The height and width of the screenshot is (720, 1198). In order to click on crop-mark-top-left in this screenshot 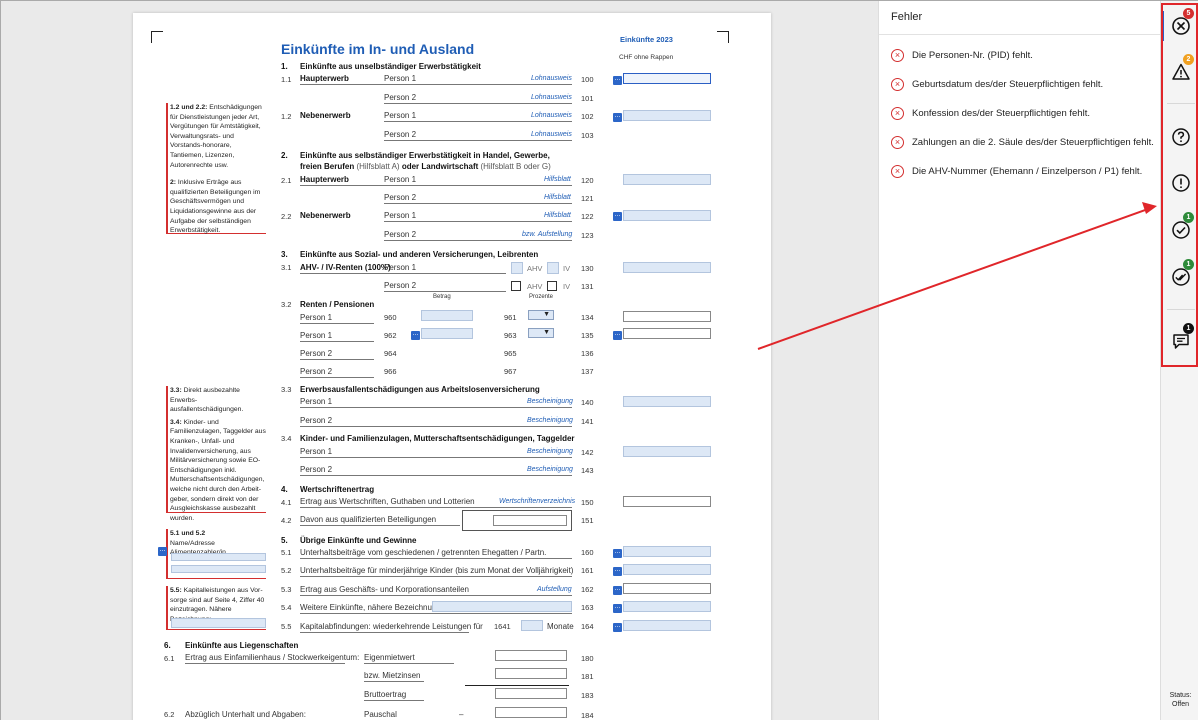, I will do `click(157, 37)`.